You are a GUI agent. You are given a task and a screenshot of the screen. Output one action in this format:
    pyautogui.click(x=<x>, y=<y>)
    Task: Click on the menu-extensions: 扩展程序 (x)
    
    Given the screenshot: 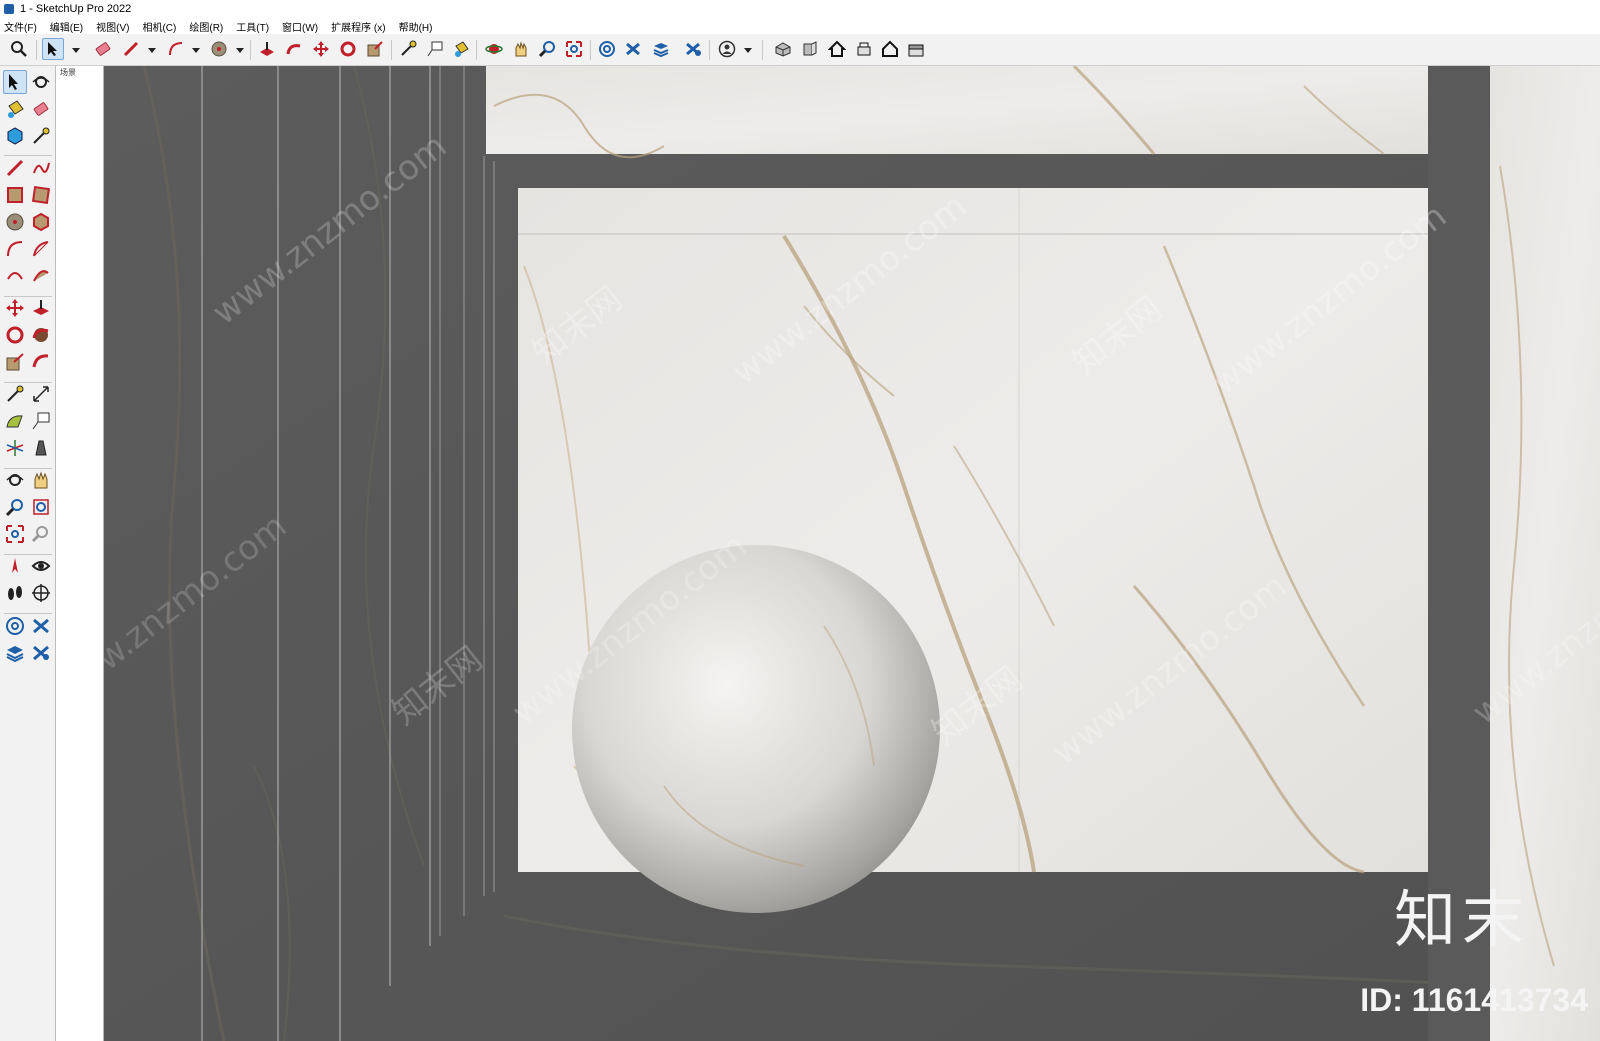 What is the action you would take?
    pyautogui.click(x=358, y=26)
    